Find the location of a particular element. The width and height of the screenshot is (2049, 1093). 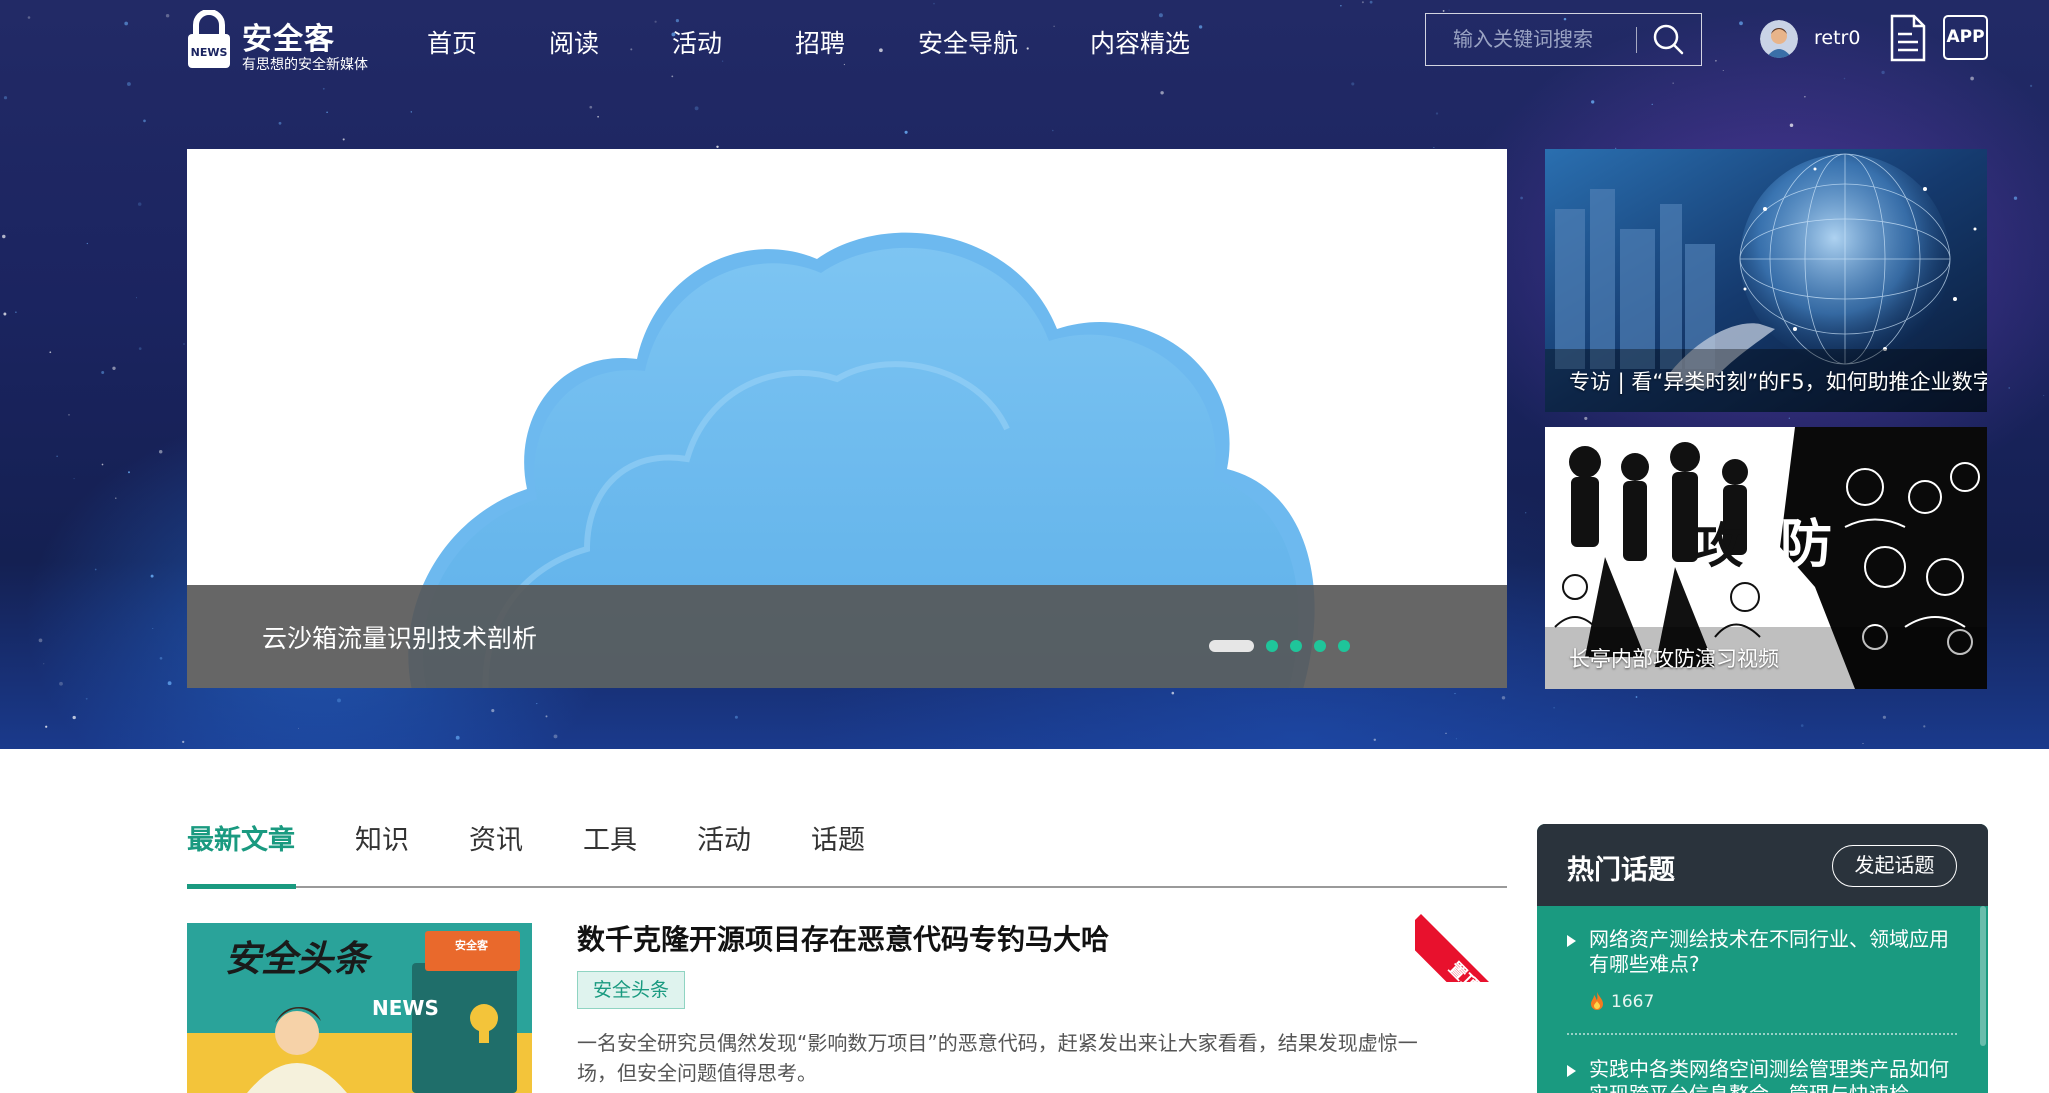

nav-item-read: 阅读 is located at coordinates (574, 42).